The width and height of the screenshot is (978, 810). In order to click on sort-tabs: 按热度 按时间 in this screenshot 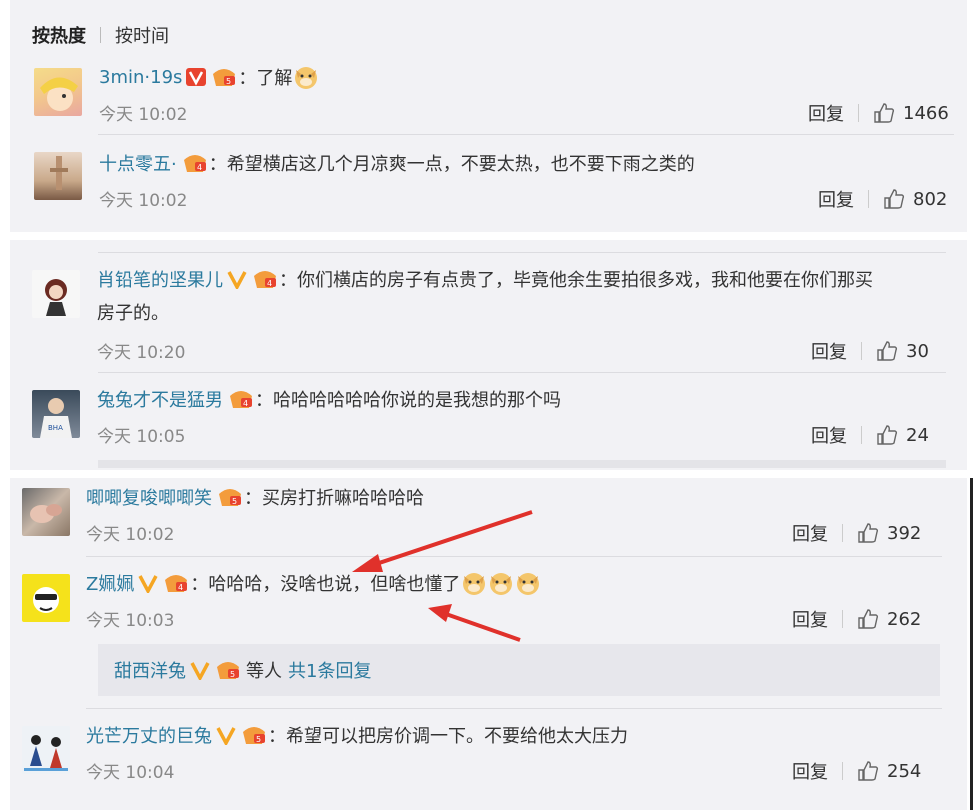, I will do `click(100, 35)`.